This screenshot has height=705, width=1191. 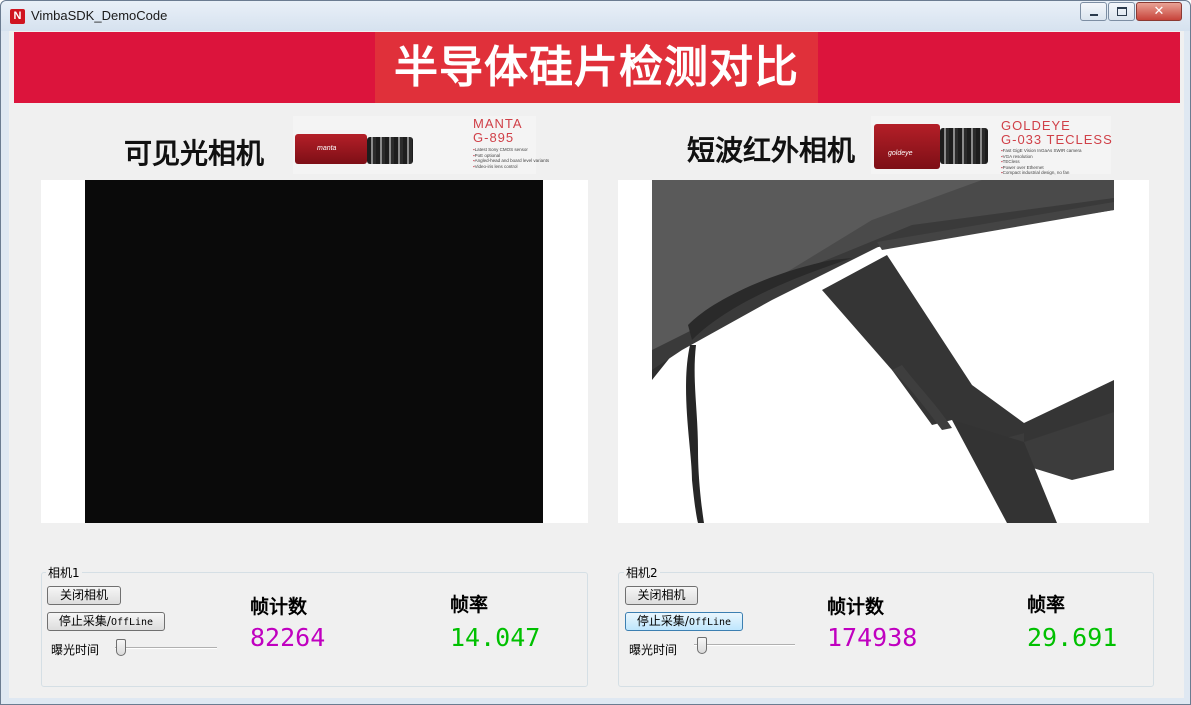 I want to click on camera1-group-label: 相机1, so click(x=64, y=572).